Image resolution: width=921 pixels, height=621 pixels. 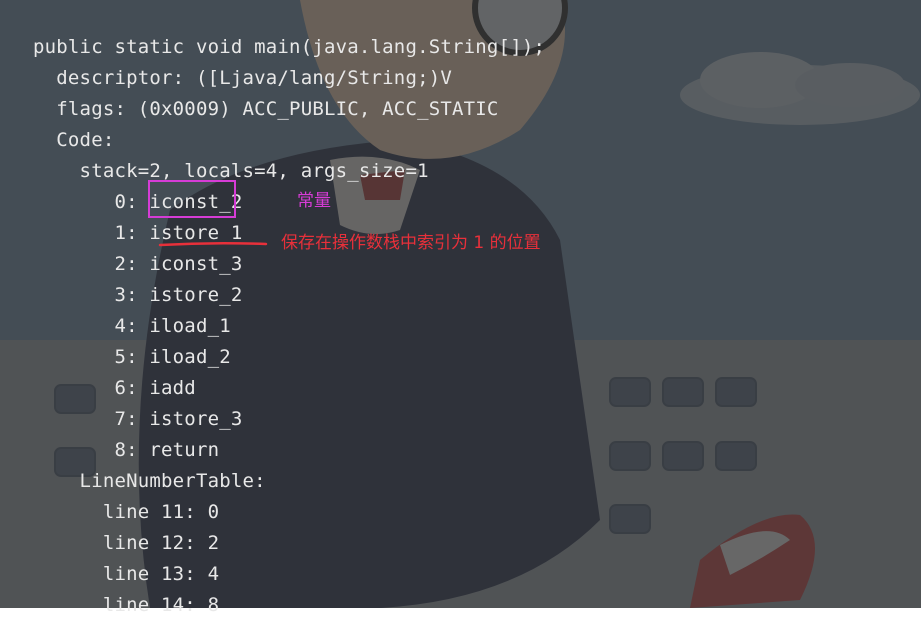 What do you see at coordinates (132, 357) in the screenshot?
I see `instruction-line: 5: iload_2` at bounding box center [132, 357].